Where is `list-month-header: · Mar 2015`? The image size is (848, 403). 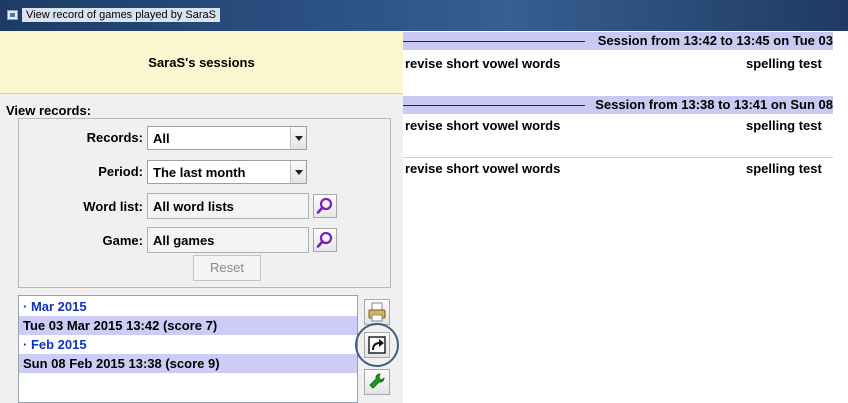 list-month-header: · Mar 2015 is located at coordinates (188, 306).